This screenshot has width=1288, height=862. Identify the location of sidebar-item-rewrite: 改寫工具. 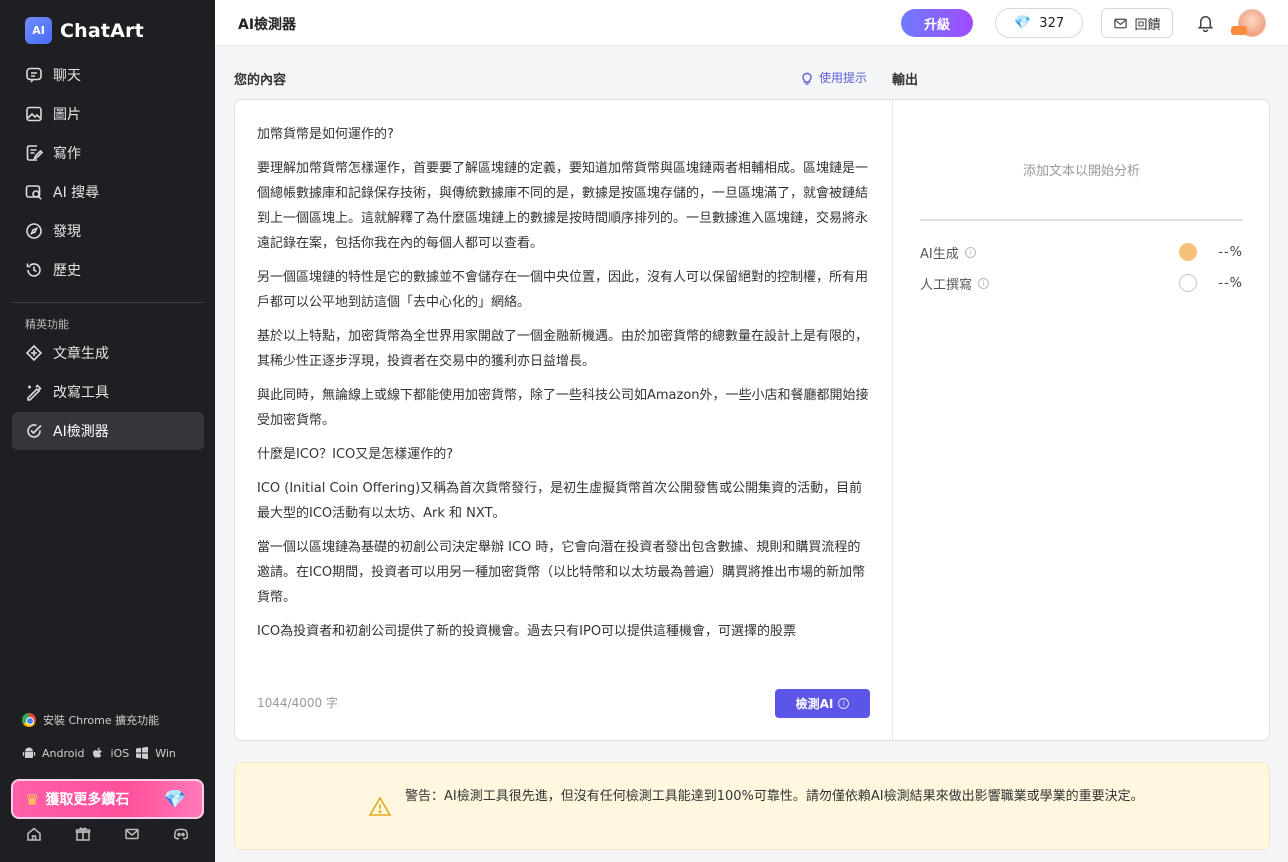
(108, 392).